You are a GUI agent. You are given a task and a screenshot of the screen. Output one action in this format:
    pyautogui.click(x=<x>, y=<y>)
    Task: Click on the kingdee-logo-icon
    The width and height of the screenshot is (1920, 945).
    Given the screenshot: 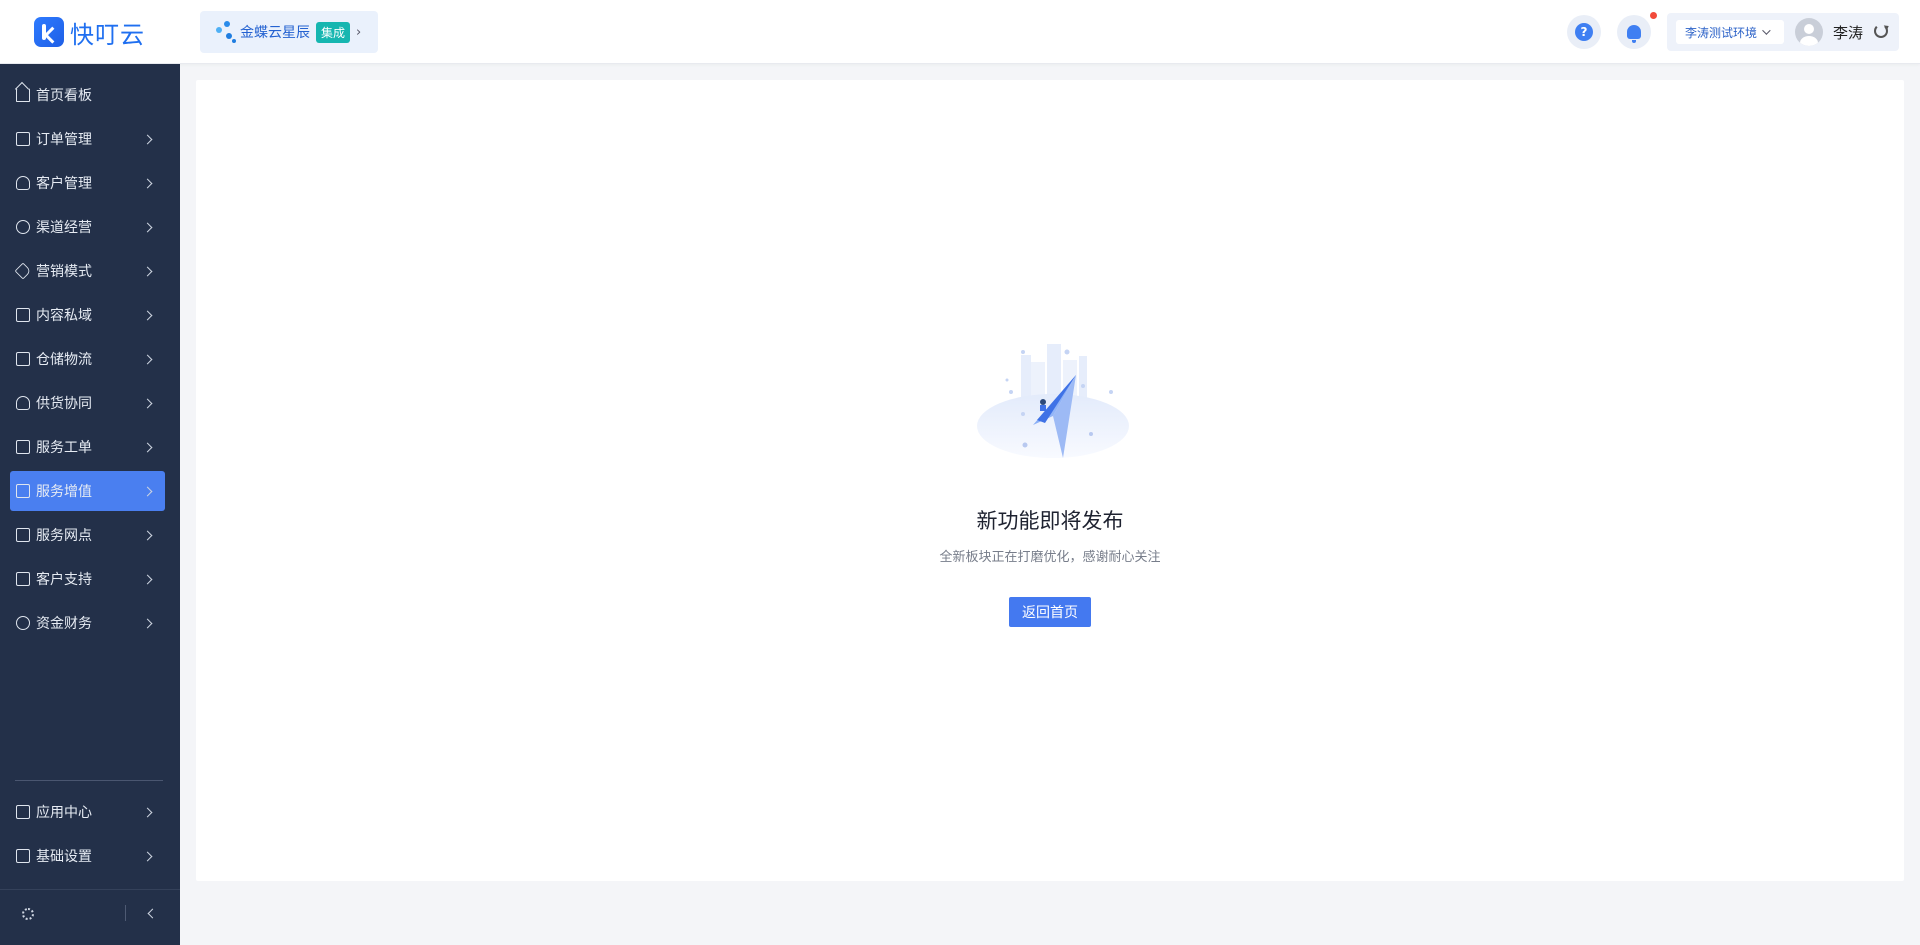 What is the action you would take?
    pyautogui.click(x=225, y=32)
    